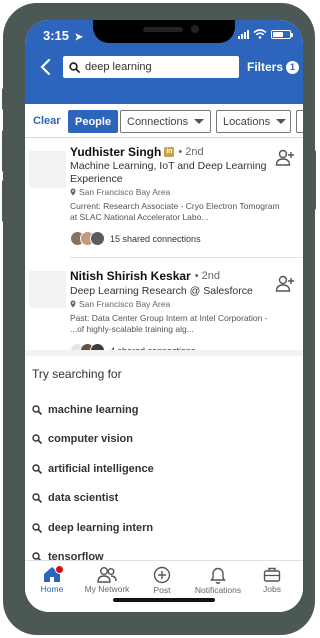 The width and height of the screenshot is (320, 638). I want to click on suggestion-item: artificial intelligence, so click(93, 469).